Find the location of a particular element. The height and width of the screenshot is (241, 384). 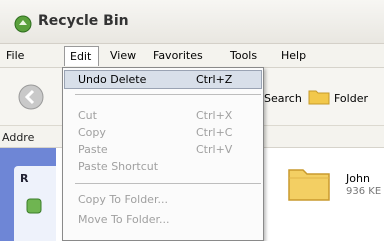

menu-item-label: Paste Shortcut is located at coordinates (118, 166).